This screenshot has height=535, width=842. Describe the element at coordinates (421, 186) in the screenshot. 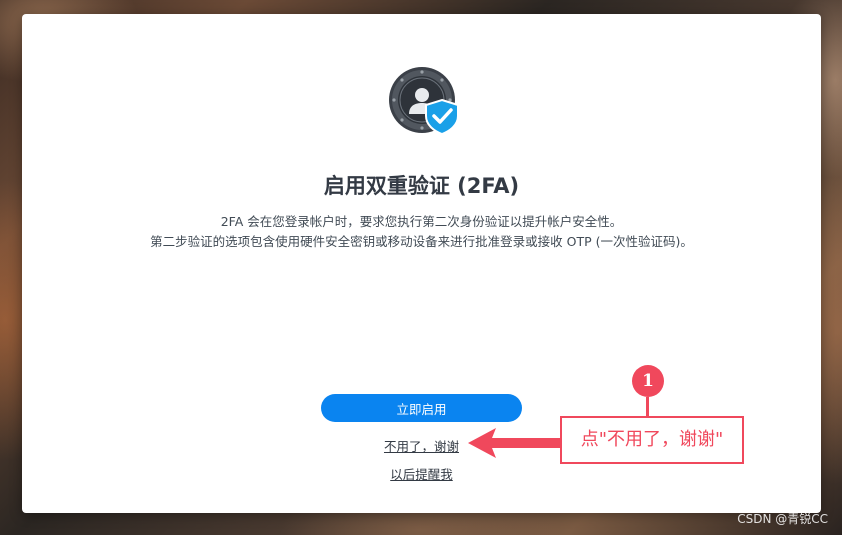

I see `dialog-title: 启用双重验证 (2FA)` at that location.